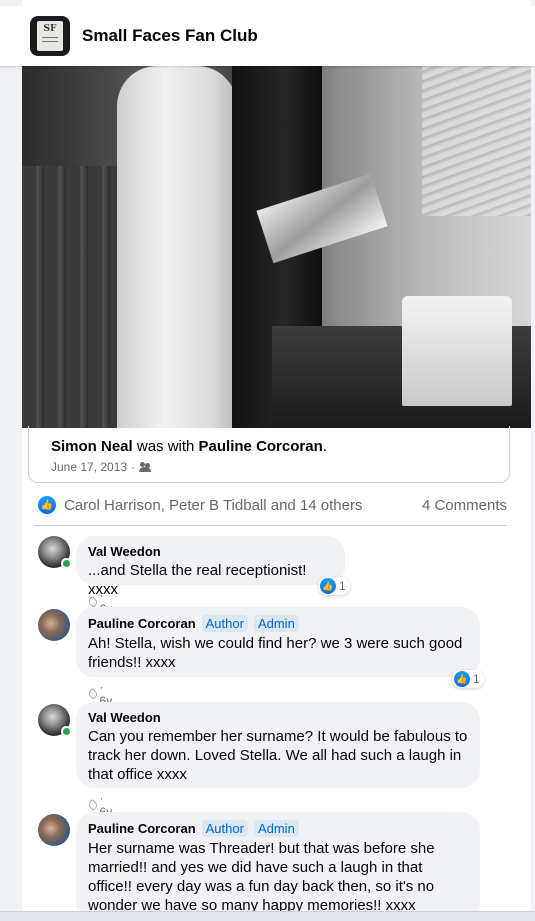 The image size is (535, 921). Describe the element at coordinates (89, 467) in the screenshot. I see `post-date: June 17, 2013` at that location.